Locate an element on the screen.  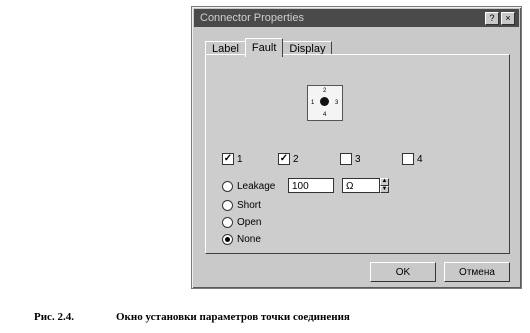
connector-dot-icon is located at coordinates (324, 101).